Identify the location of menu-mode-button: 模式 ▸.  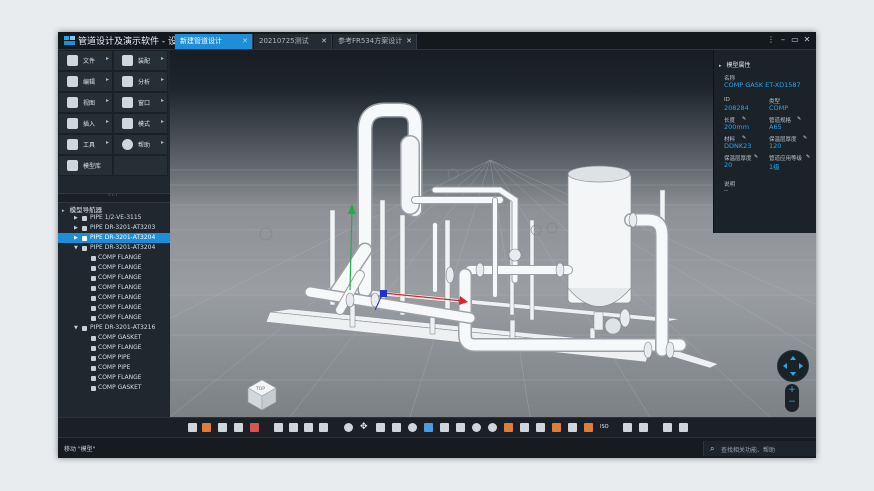
(140, 123).